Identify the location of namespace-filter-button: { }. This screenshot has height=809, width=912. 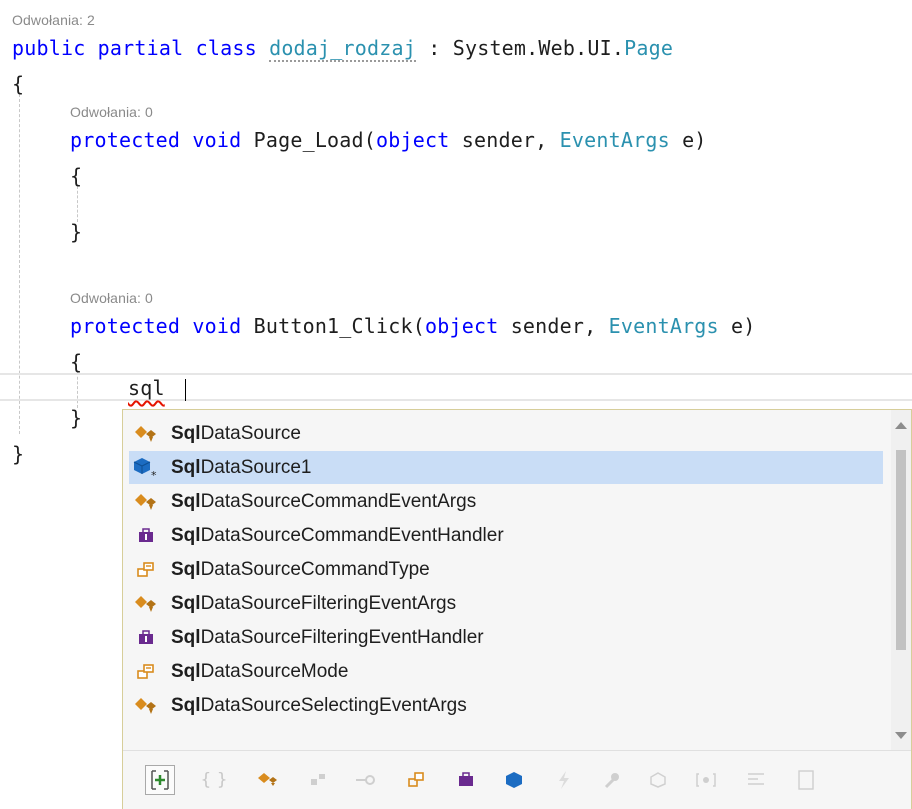
(214, 780).